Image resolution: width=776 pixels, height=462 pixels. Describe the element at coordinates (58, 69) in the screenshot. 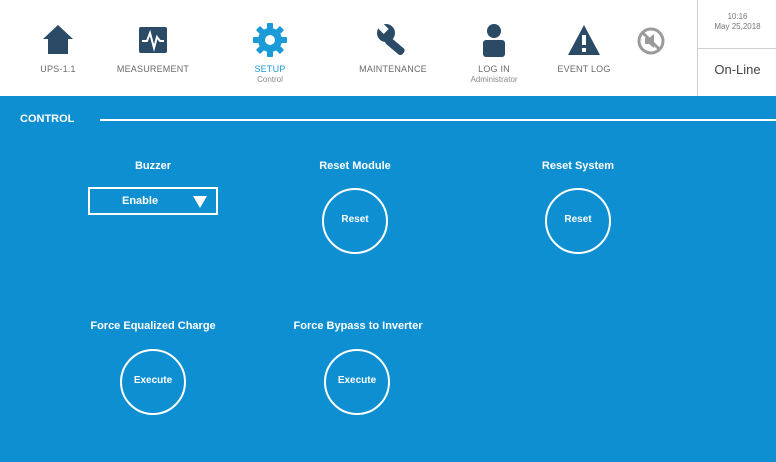

I see `nav-ups-label: UPS-1.1` at that location.